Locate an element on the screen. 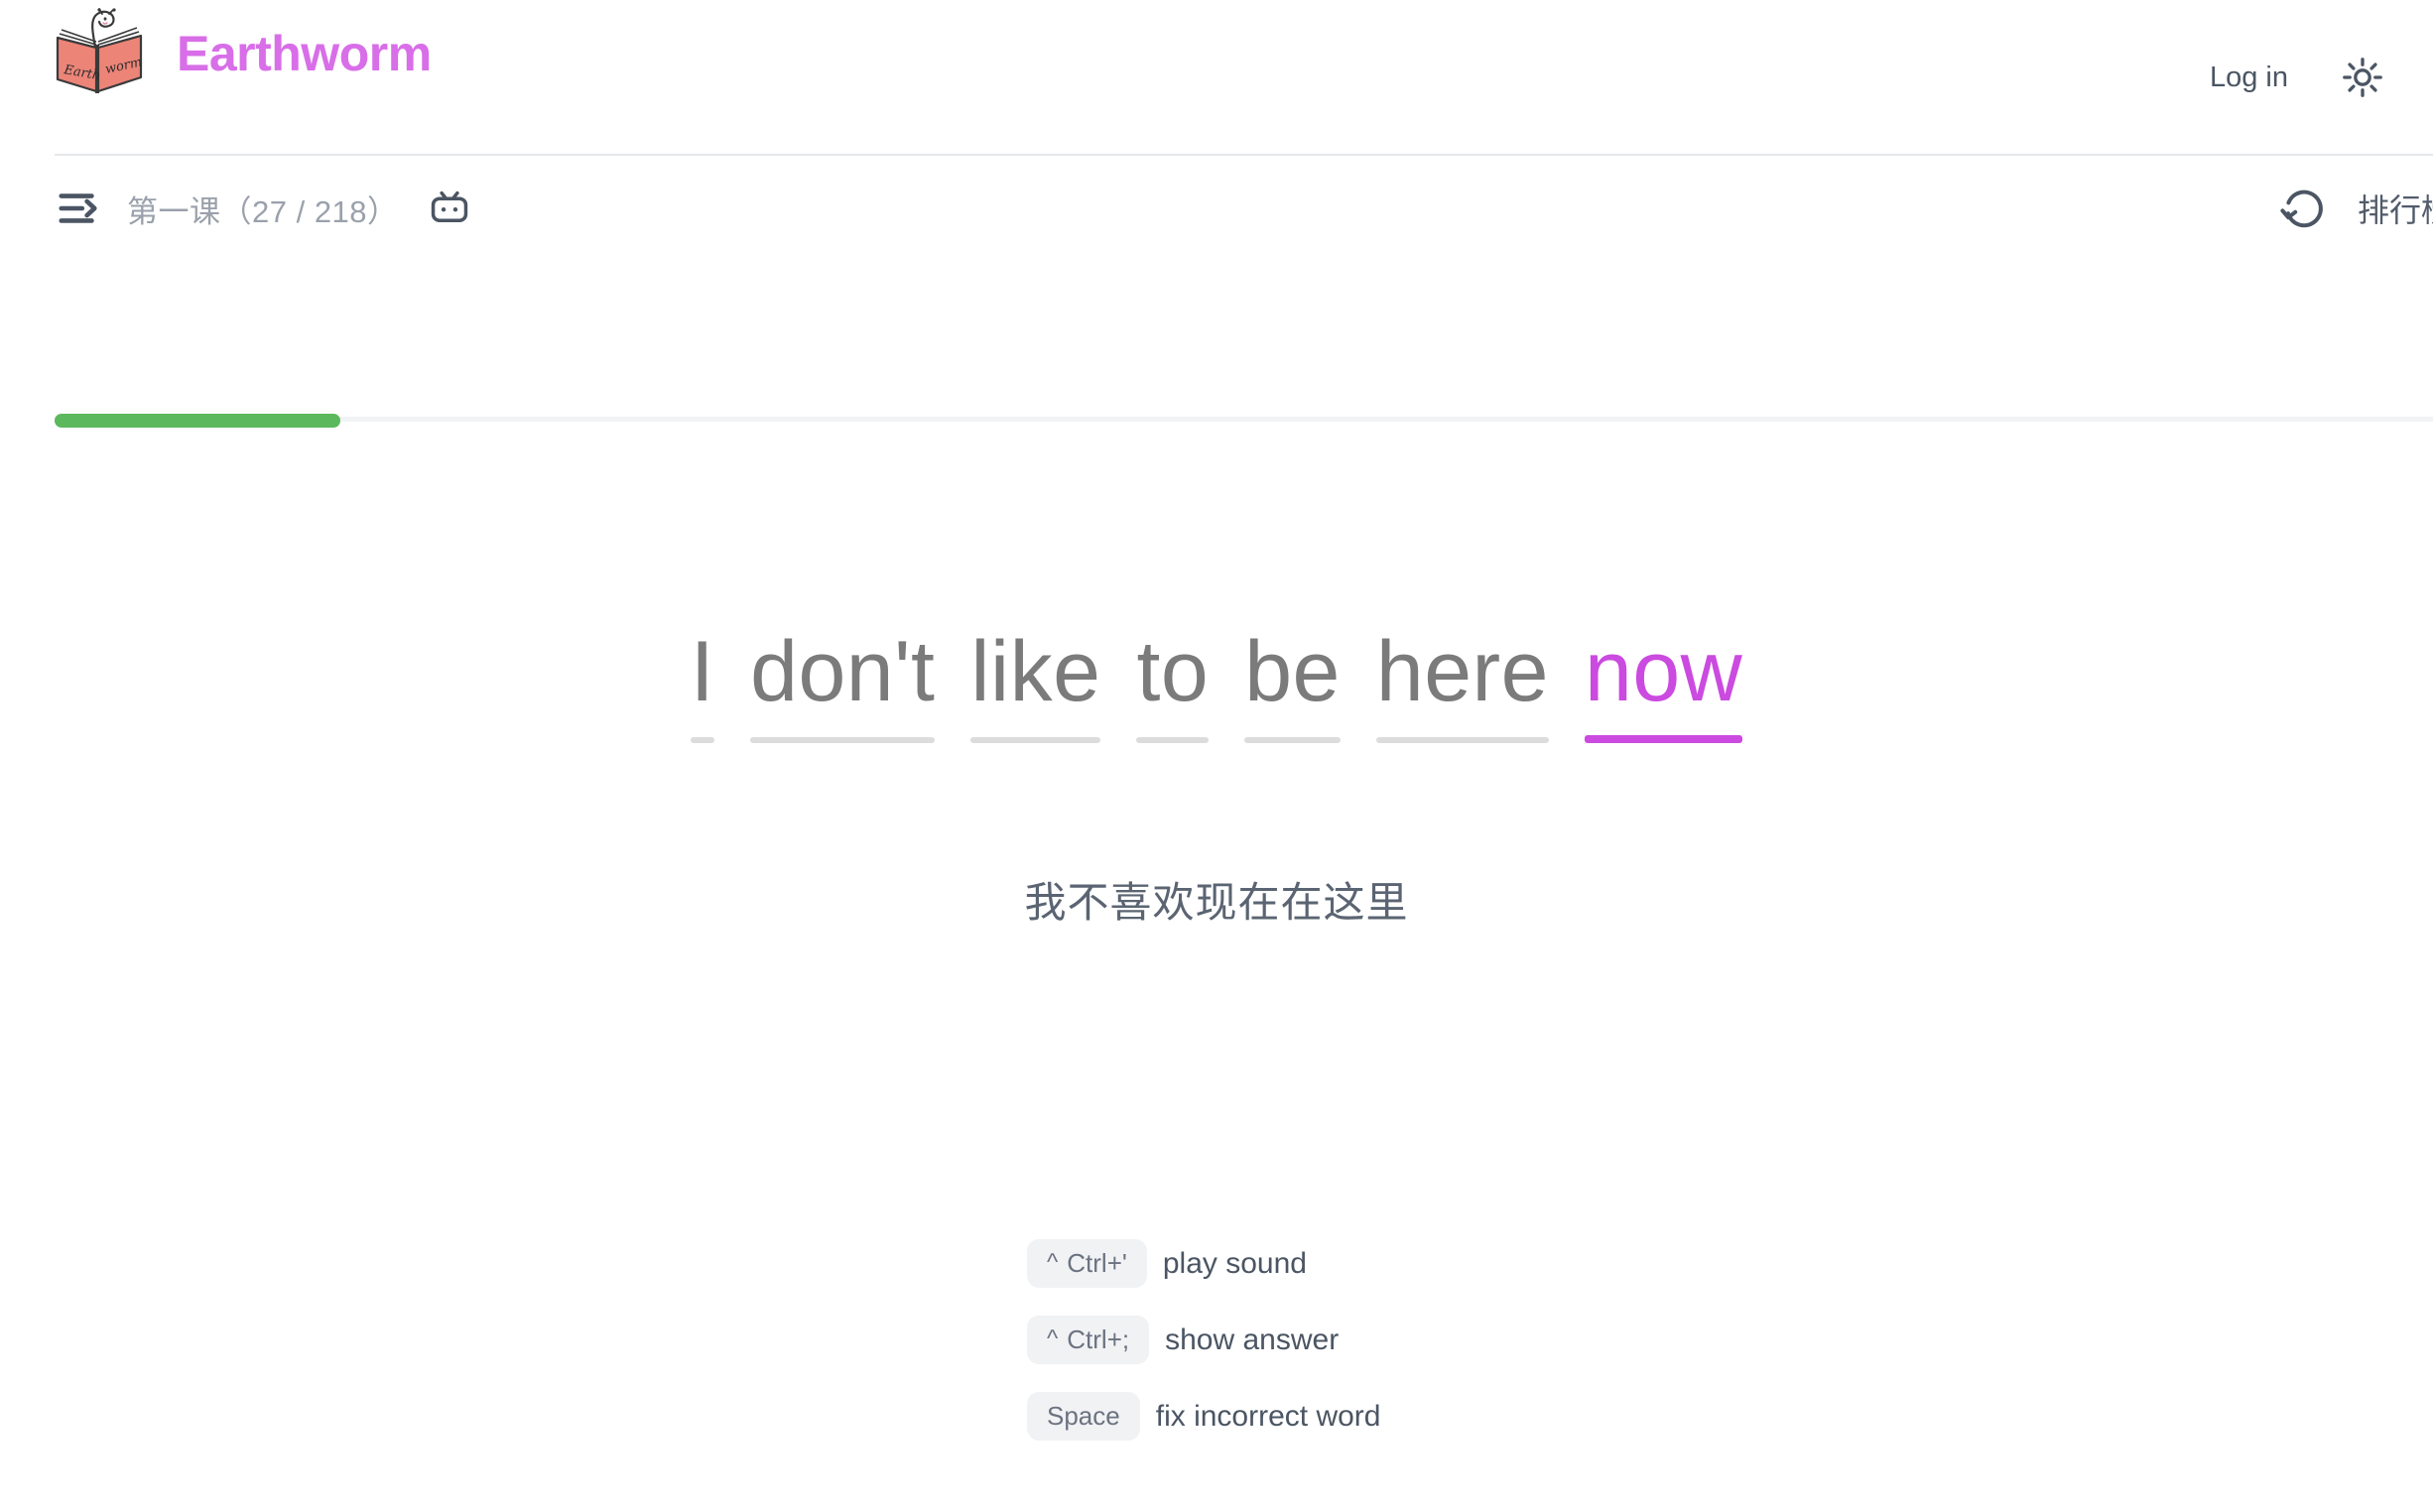 This screenshot has height=1512, width=2433. app-header: Earth worm Earthworm Log in is located at coordinates (1216, 78).